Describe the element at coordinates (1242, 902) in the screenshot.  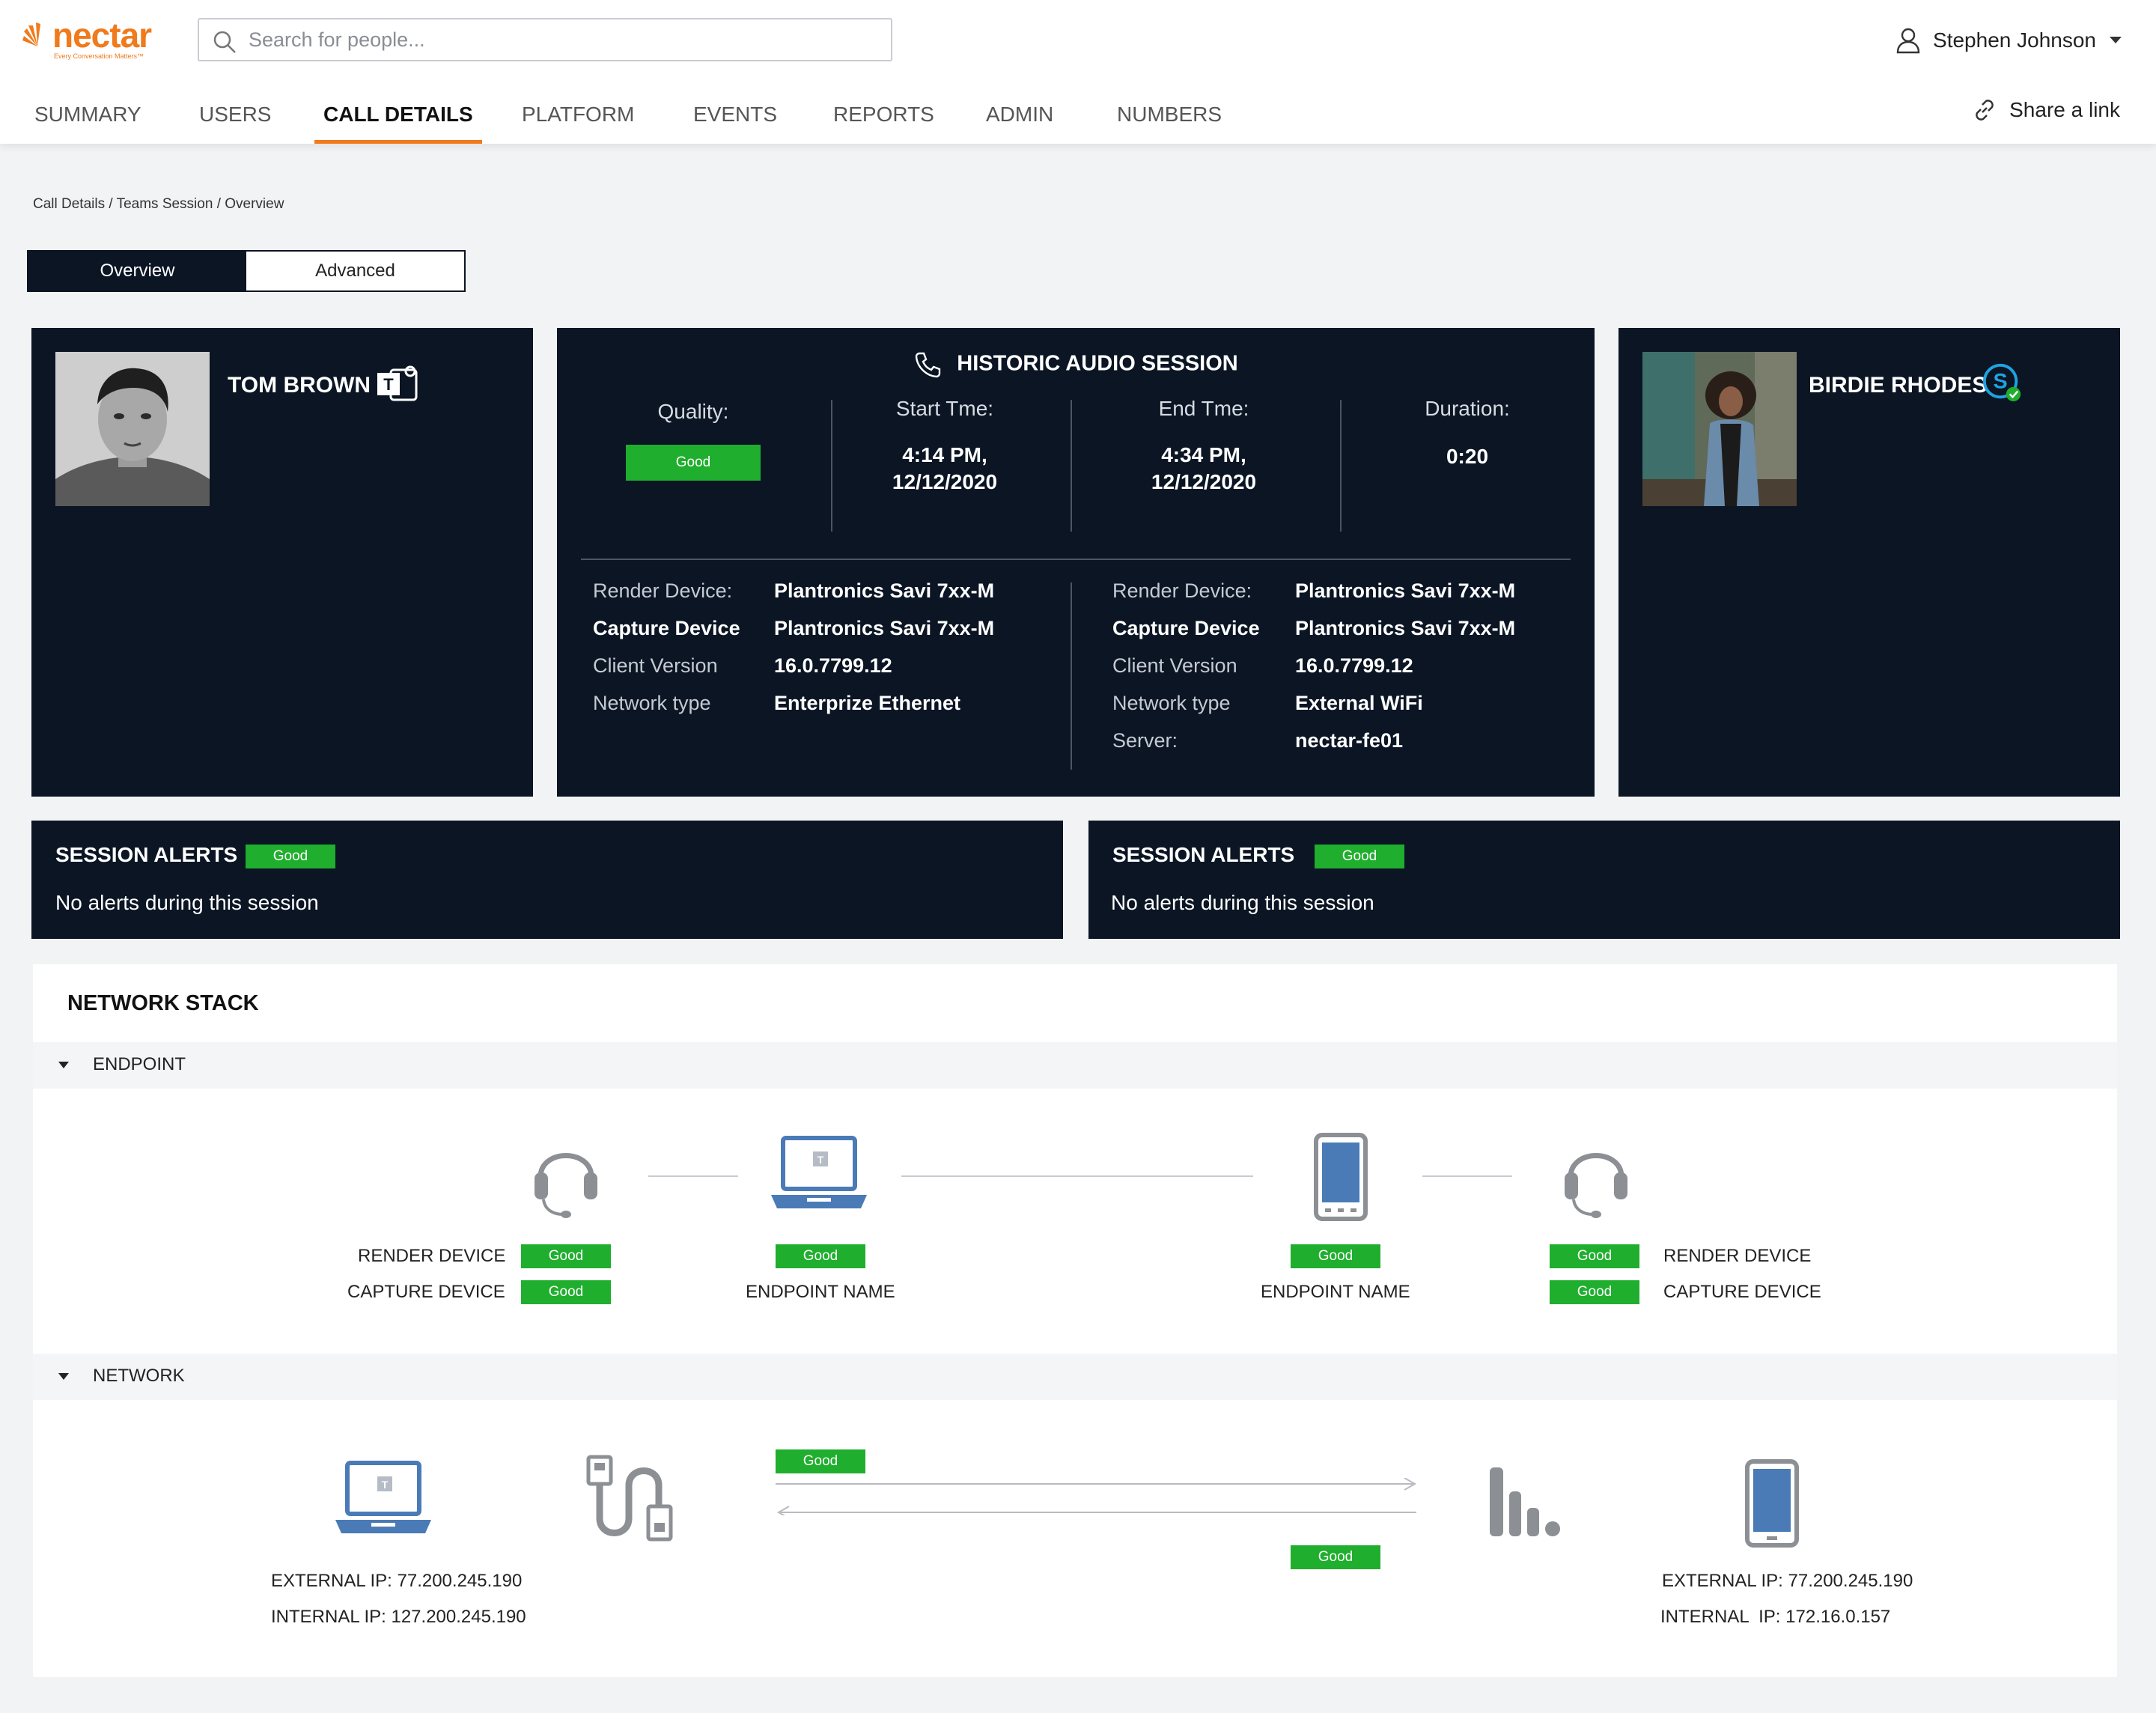
I see `alerts-message: No alerts during this session` at that location.